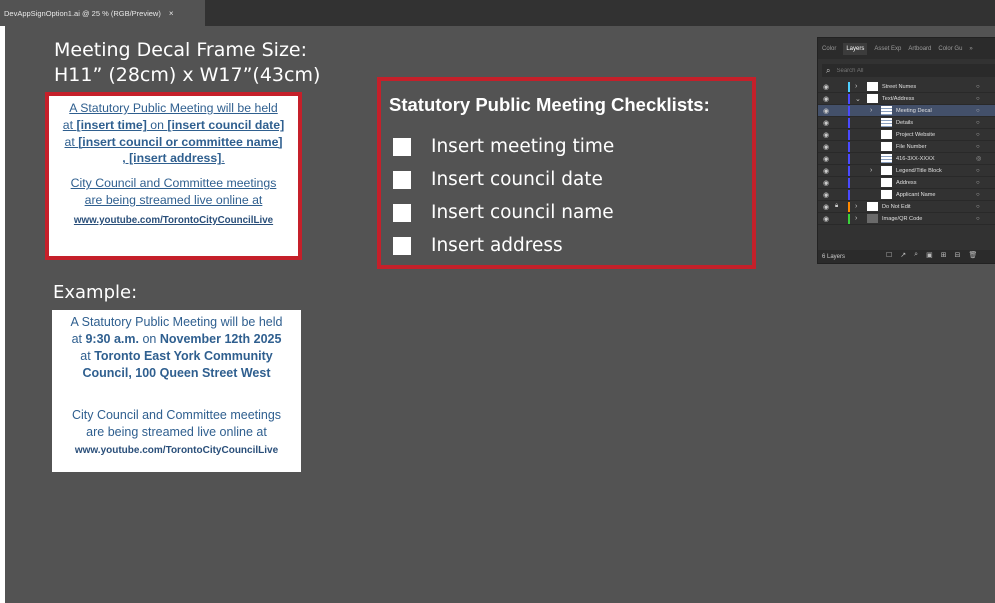 This screenshot has width=995, height=603. Describe the element at coordinates (95, 292) in the screenshot. I see `example-label: Example:` at that location.